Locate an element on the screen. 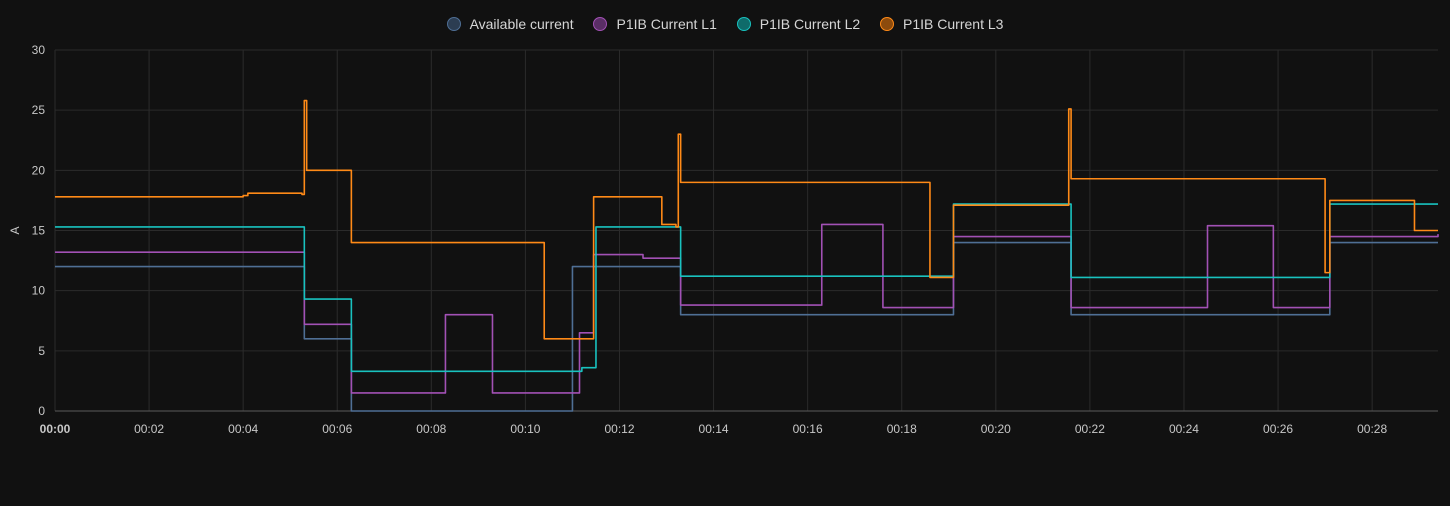 This screenshot has height=506, width=1450. y-tick-label: 0 is located at coordinates (41, 411).